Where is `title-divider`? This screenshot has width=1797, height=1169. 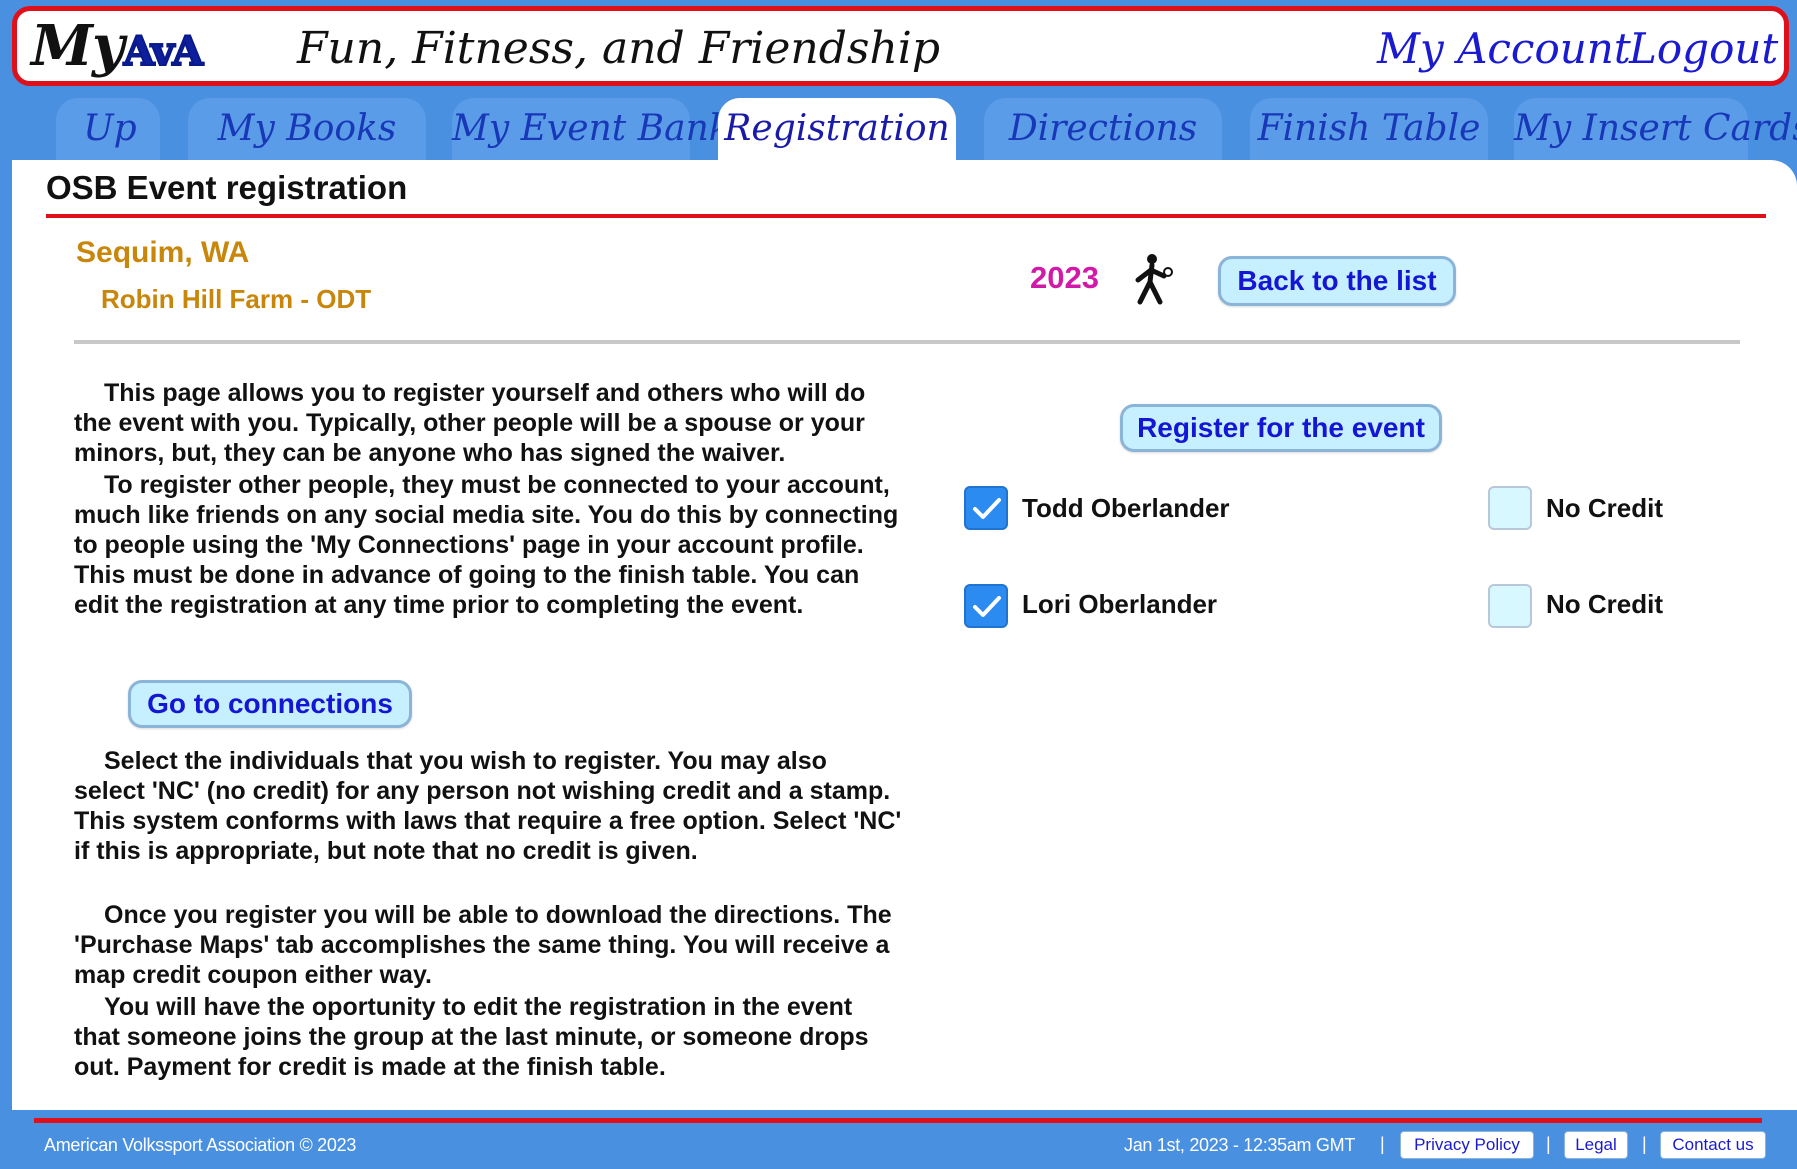
title-divider is located at coordinates (906, 216).